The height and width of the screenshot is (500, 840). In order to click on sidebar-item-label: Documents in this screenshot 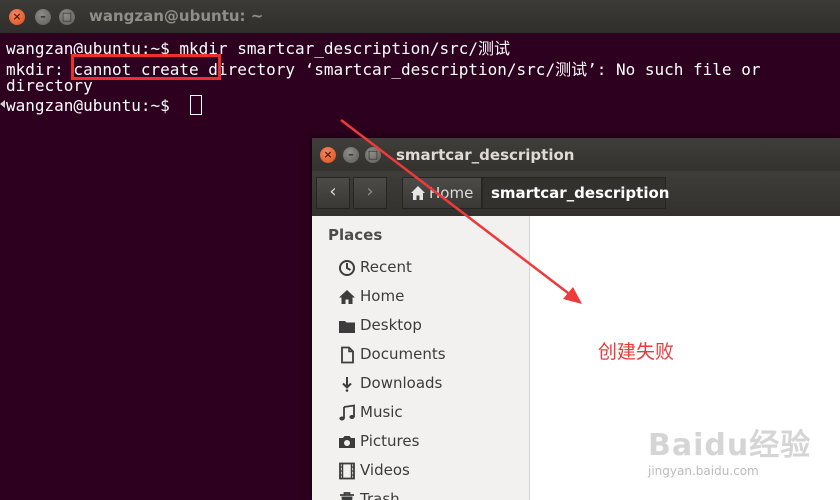, I will do `click(403, 354)`.